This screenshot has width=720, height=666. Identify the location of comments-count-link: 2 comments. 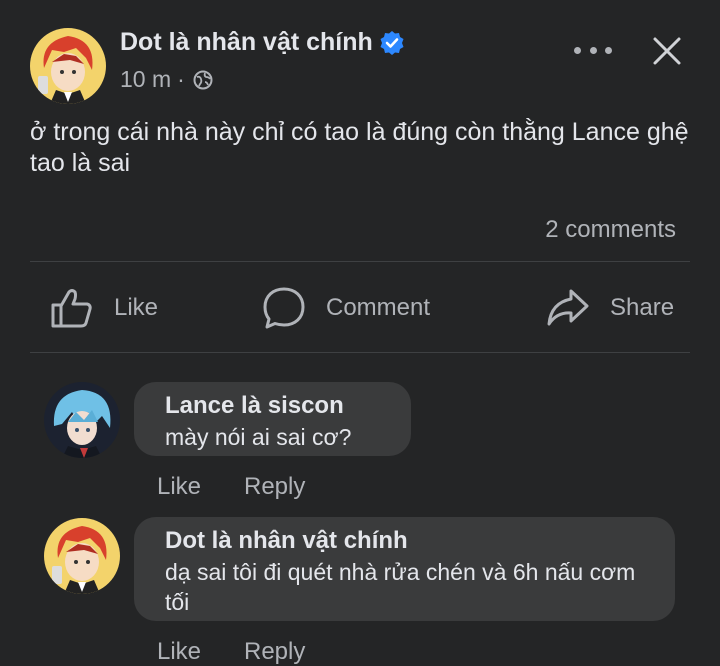
(610, 230).